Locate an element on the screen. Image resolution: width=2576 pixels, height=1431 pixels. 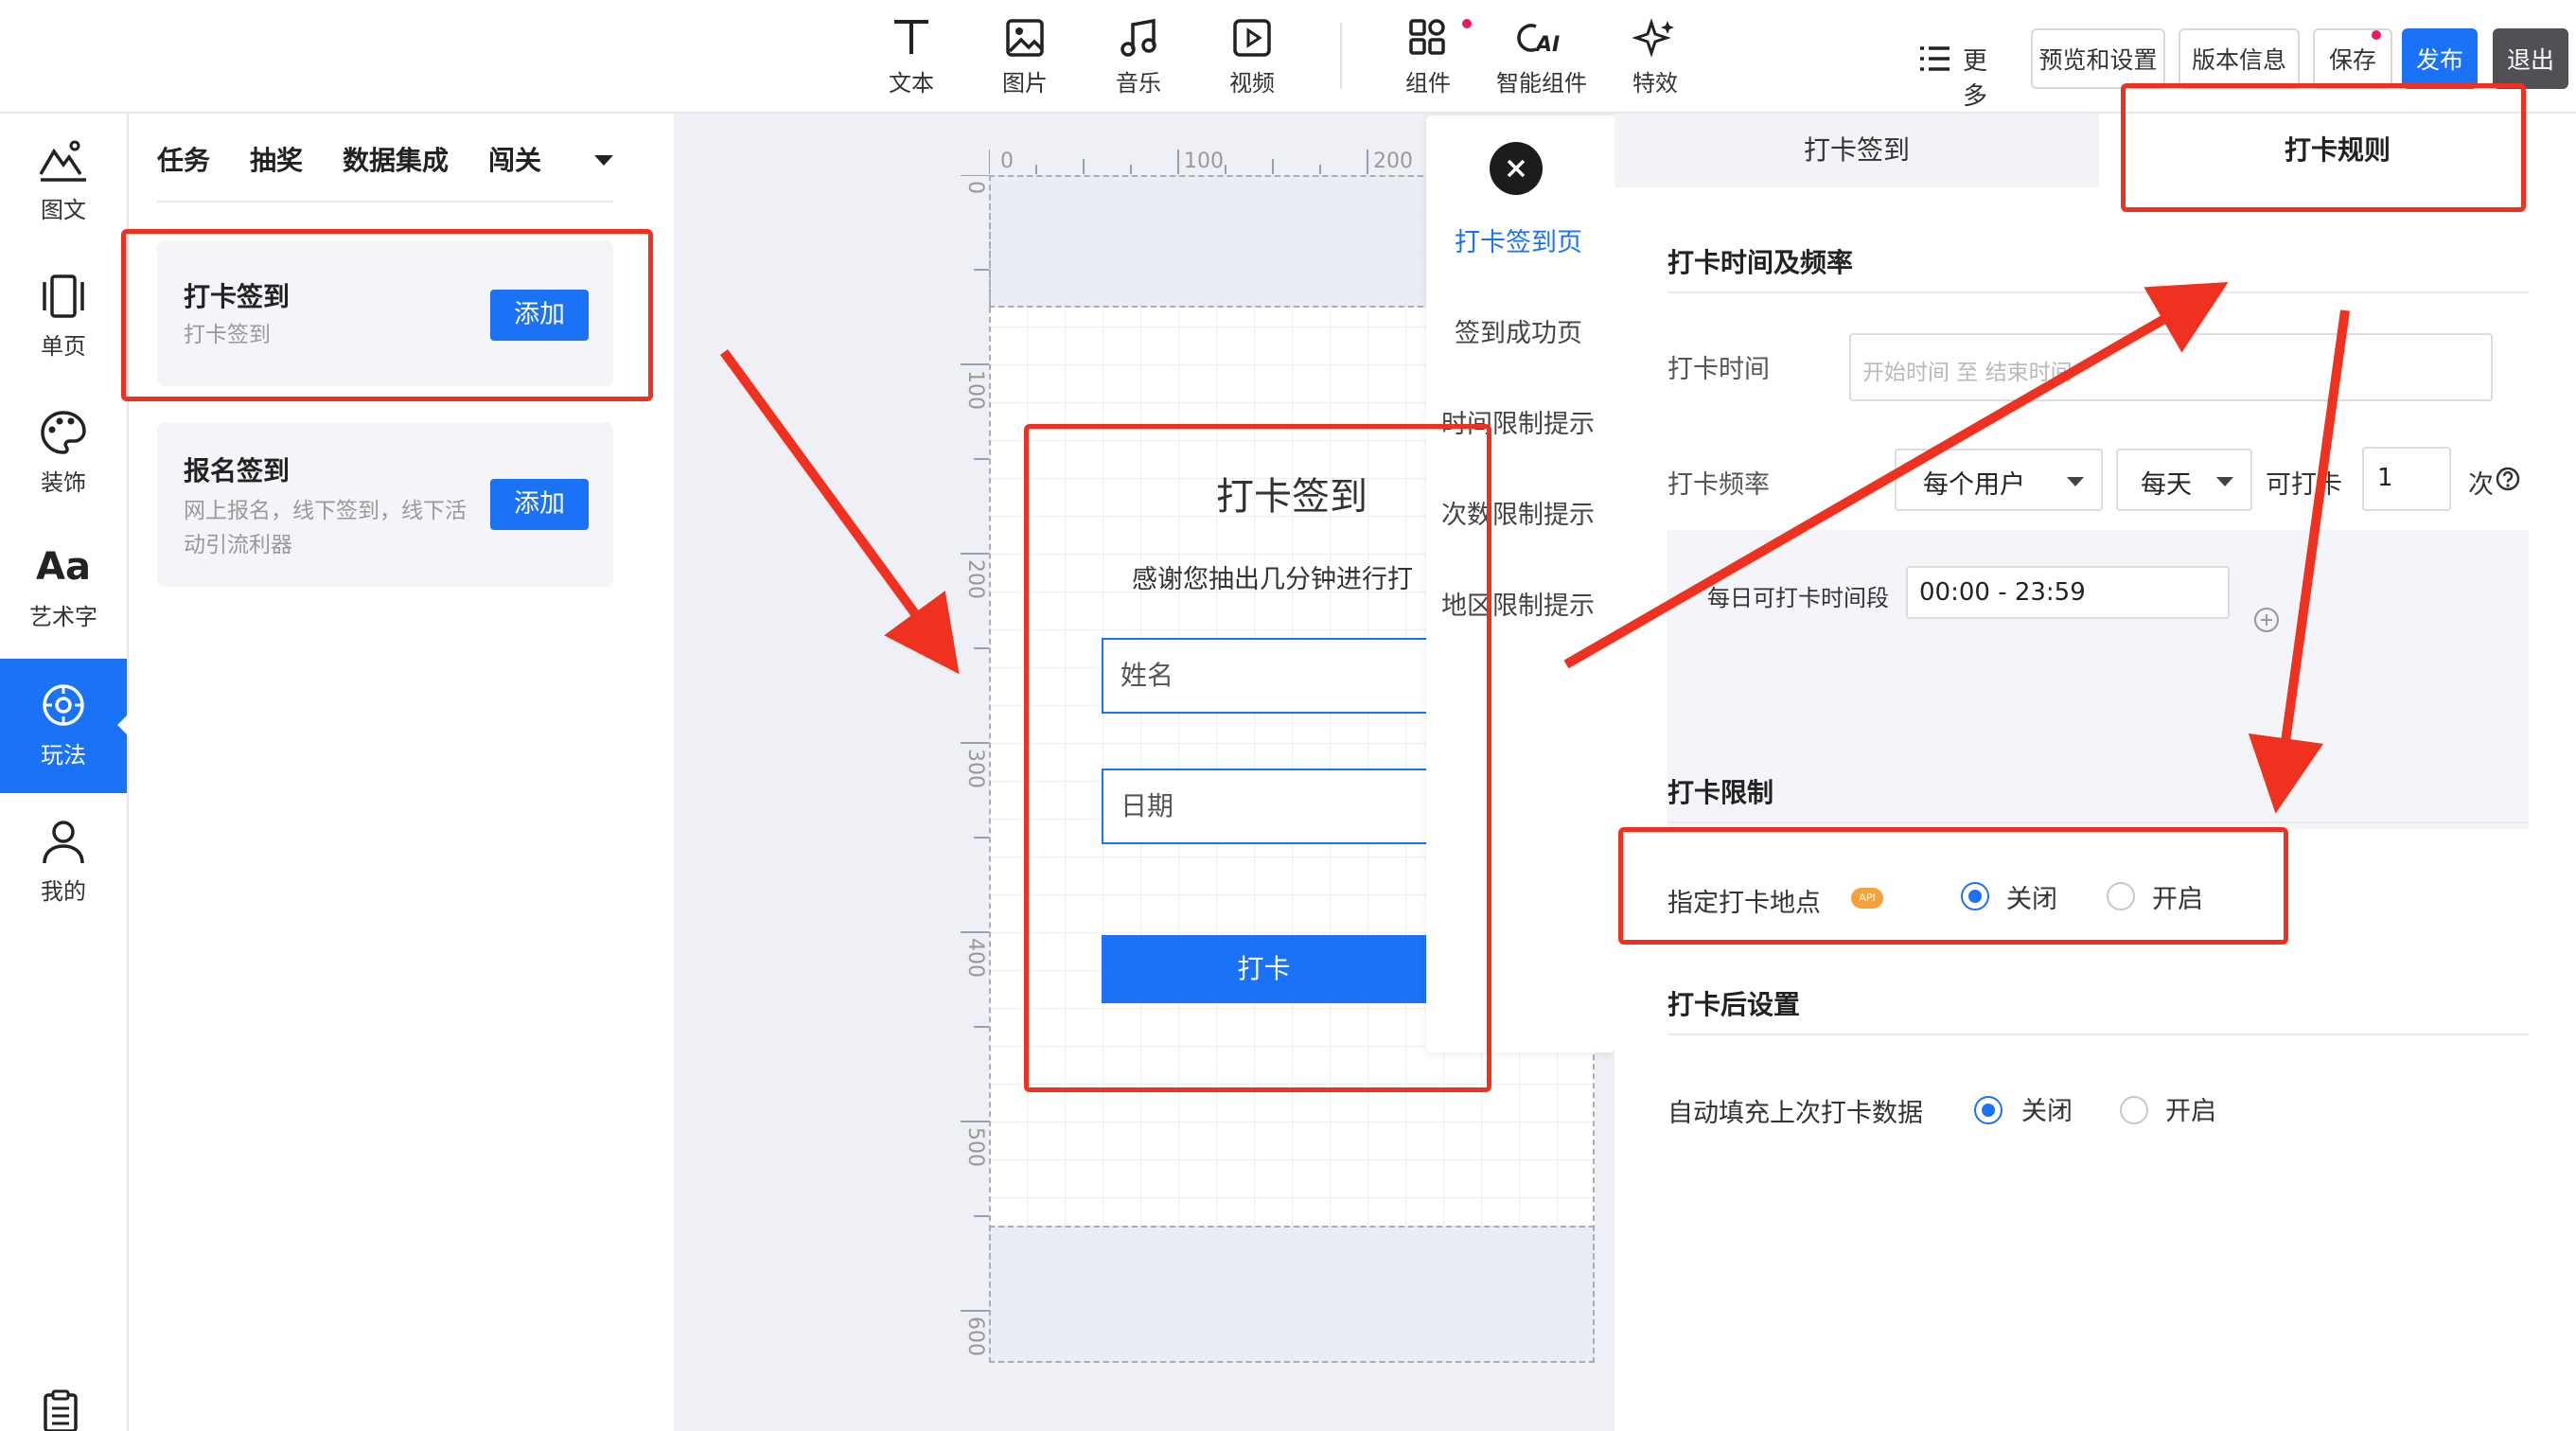
rail-label: 我的 is located at coordinates (63, 891).